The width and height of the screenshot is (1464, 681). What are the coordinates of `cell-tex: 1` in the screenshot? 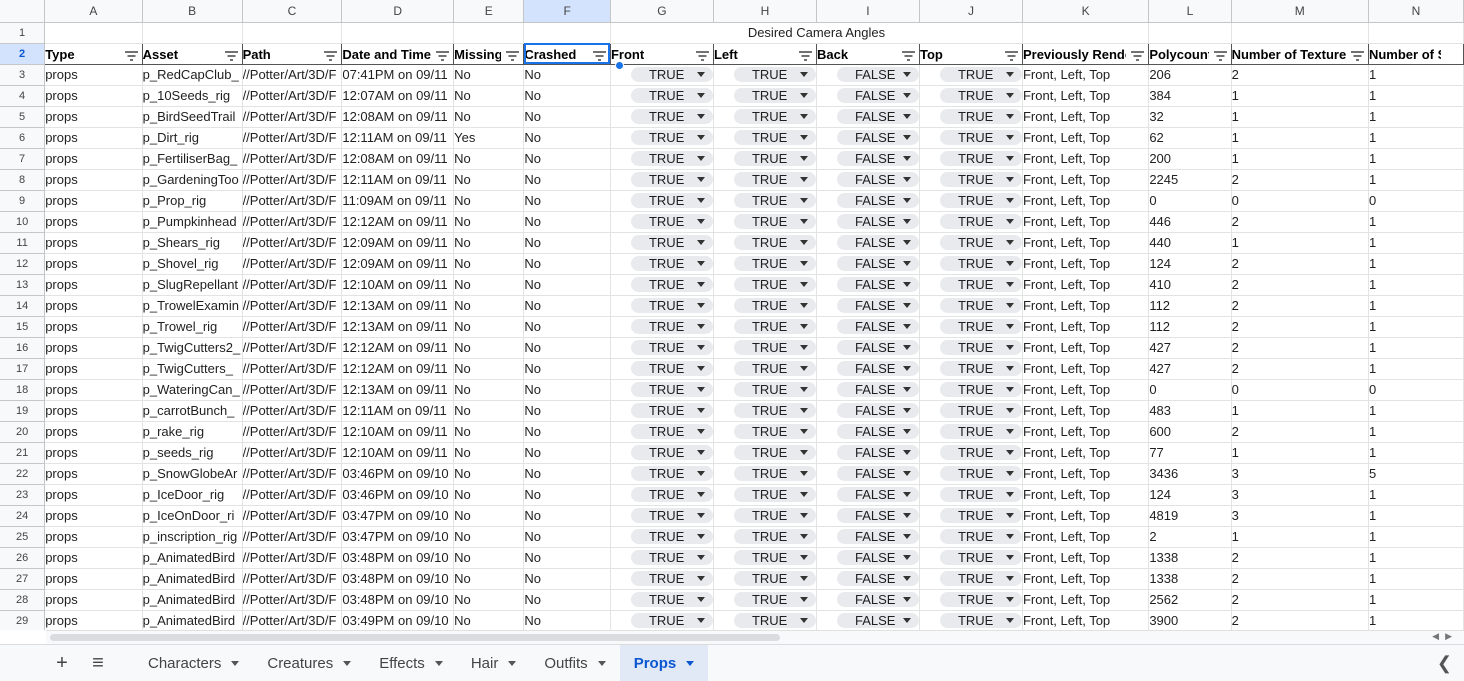 It's located at (1300, 117).